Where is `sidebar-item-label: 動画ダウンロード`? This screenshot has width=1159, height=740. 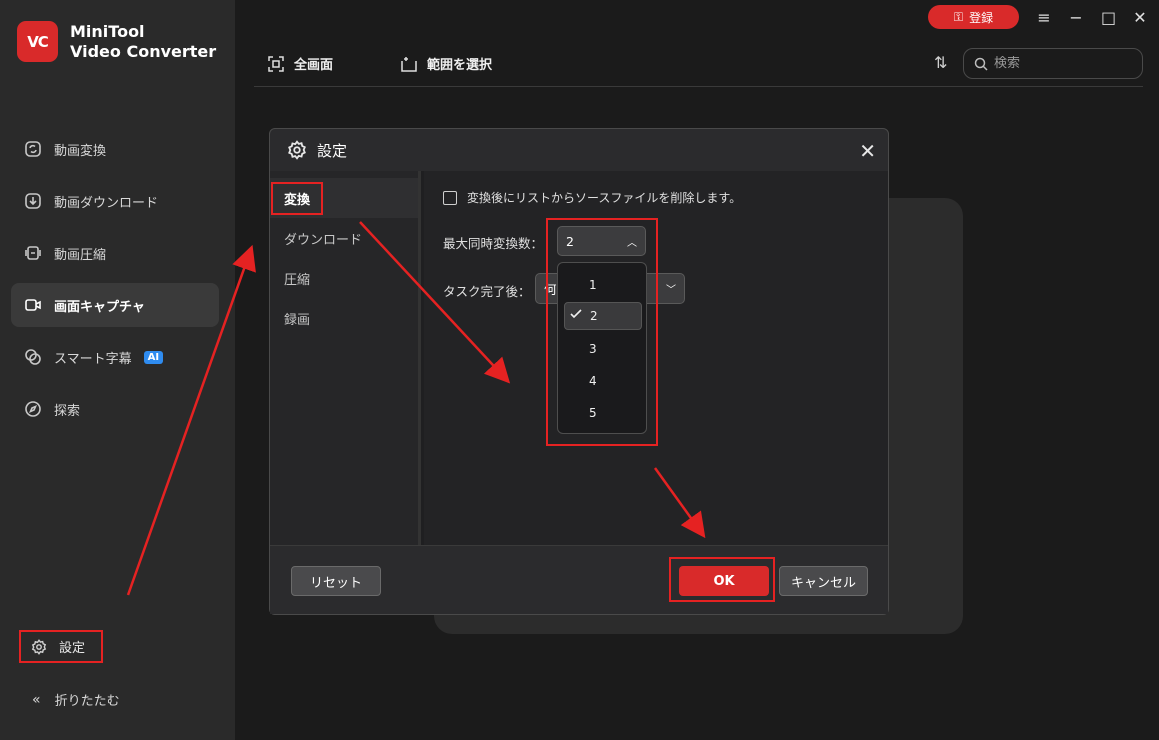
sidebar-item-label: 動画ダウンロード is located at coordinates (106, 203).